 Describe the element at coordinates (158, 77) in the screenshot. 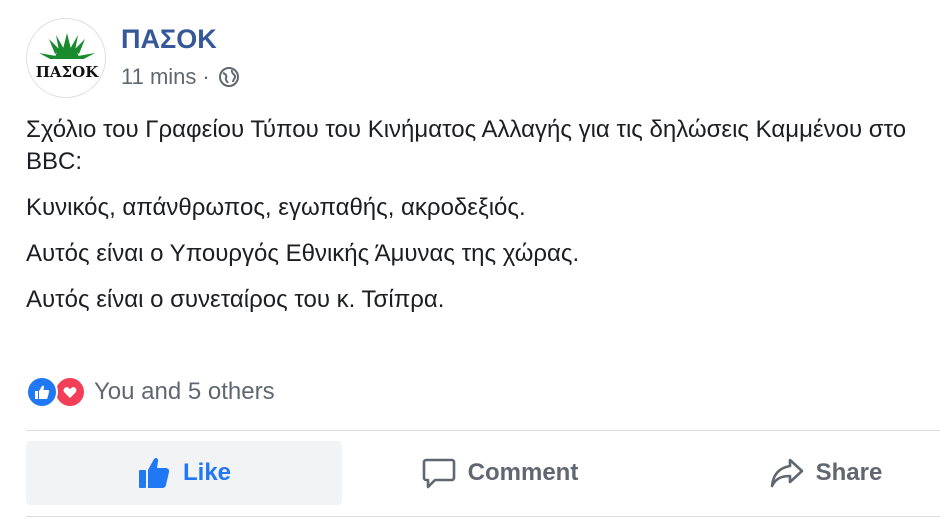

I see `post-timestamp: 11 mins` at that location.